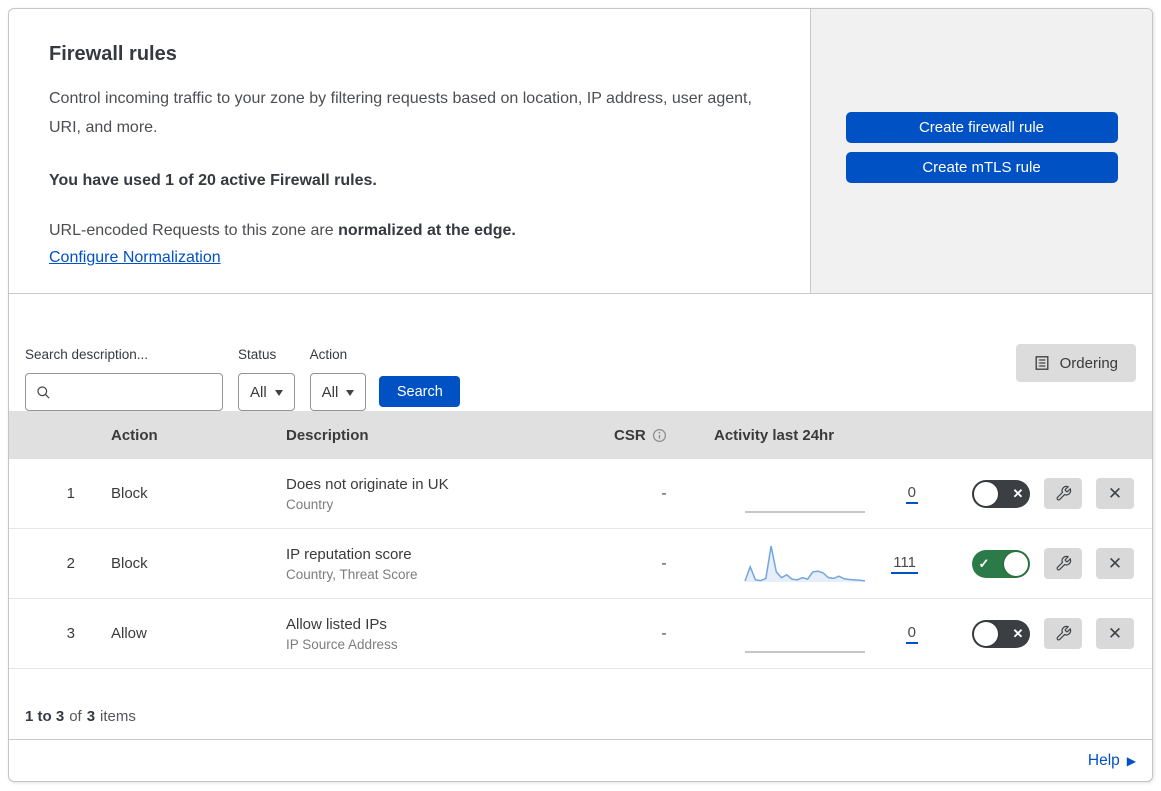  What do you see at coordinates (984, 563) in the screenshot?
I see `toggle-state-icon: ✓` at bounding box center [984, 563].